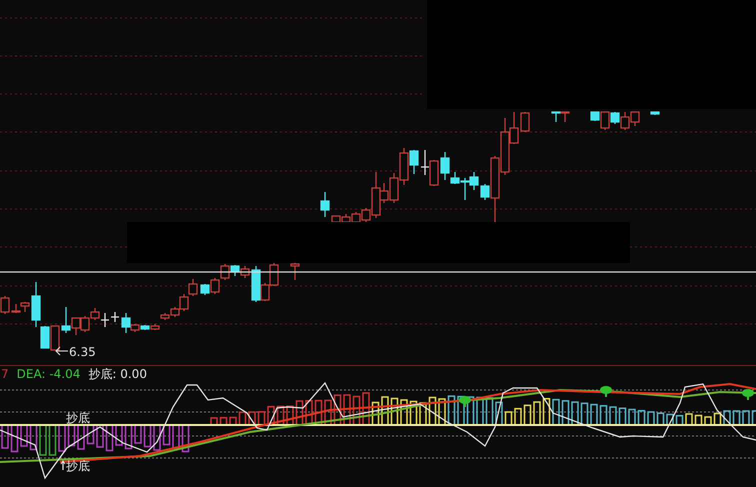 This screenshot has height=487, width=756. Describe the element at coordinates (5, 374) in the screenshot. I see `indicator-value: 7` at that location.